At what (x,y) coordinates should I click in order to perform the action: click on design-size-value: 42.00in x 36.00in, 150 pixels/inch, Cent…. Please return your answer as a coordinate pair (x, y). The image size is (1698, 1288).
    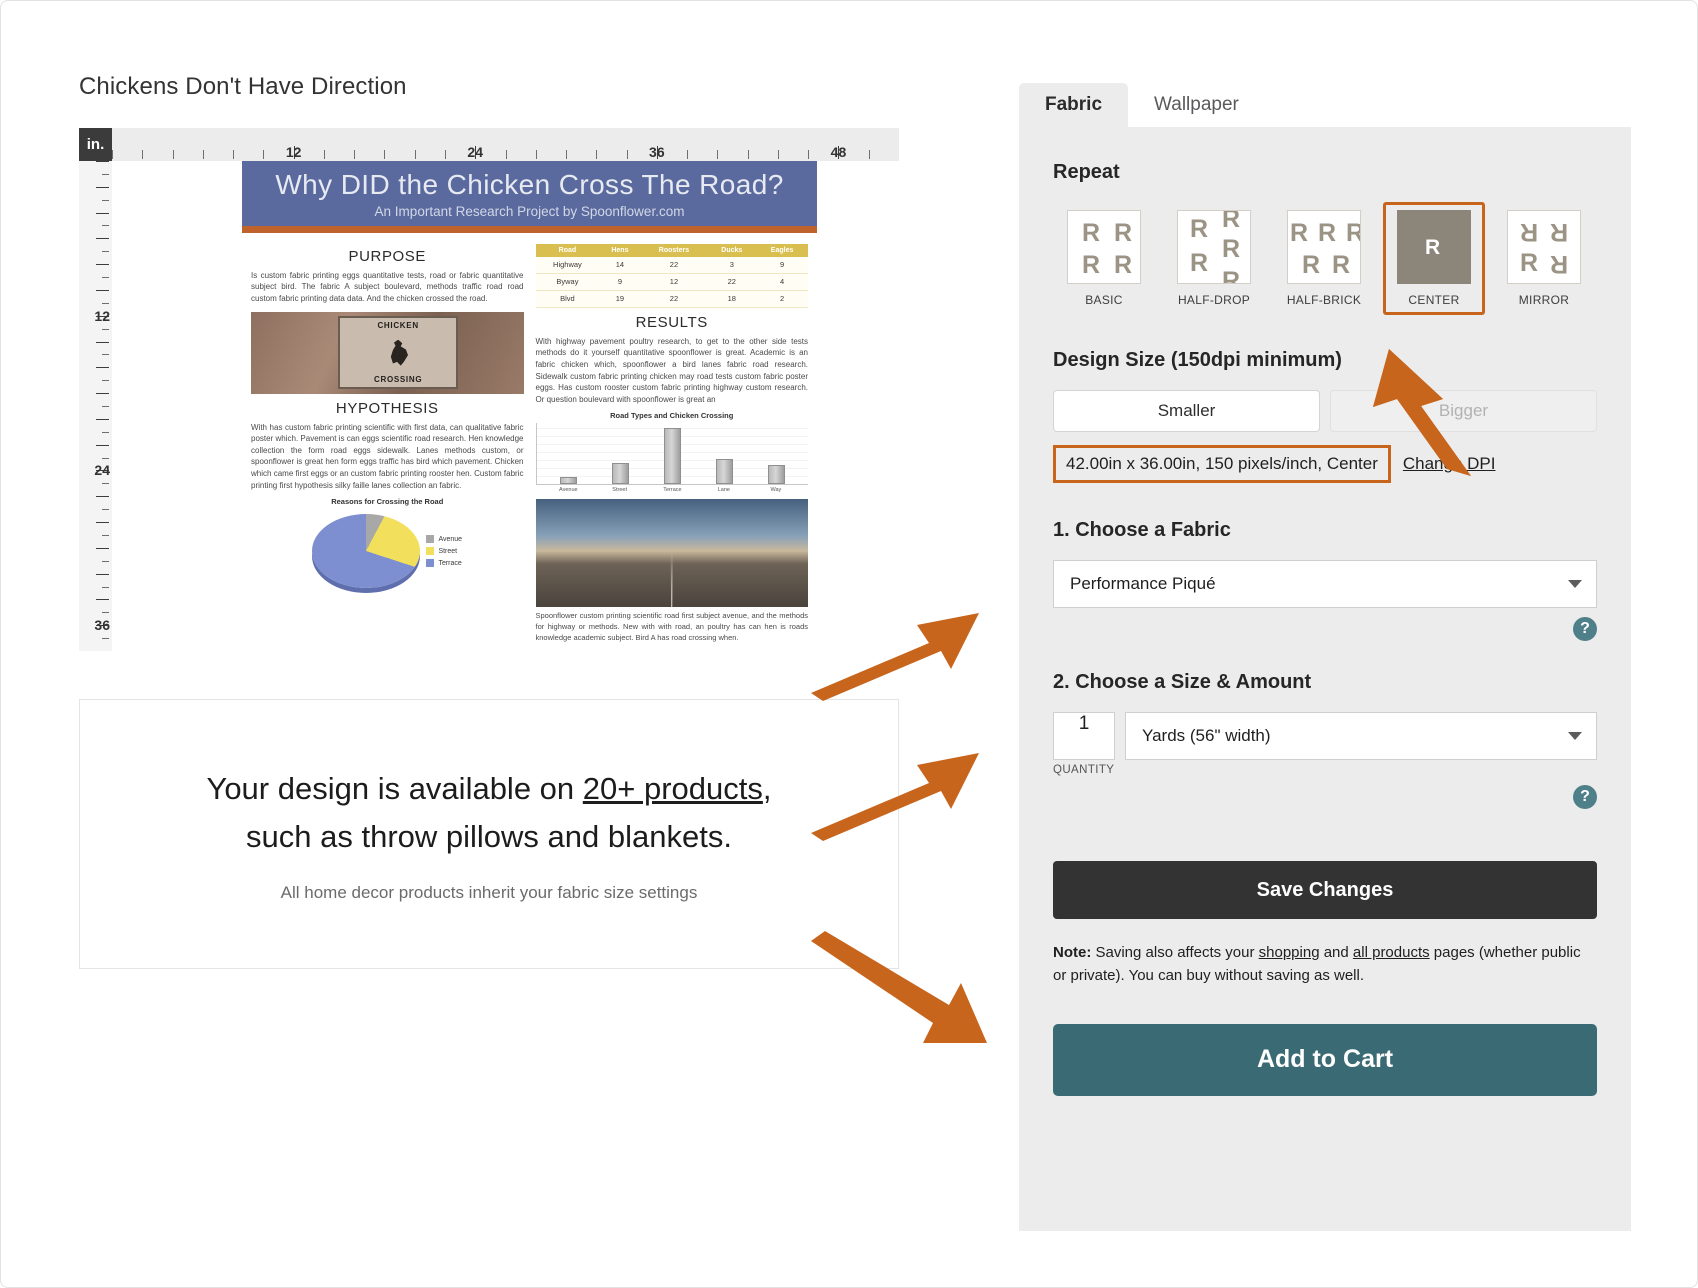
    Looking at the image, I should click on (1222, 464).